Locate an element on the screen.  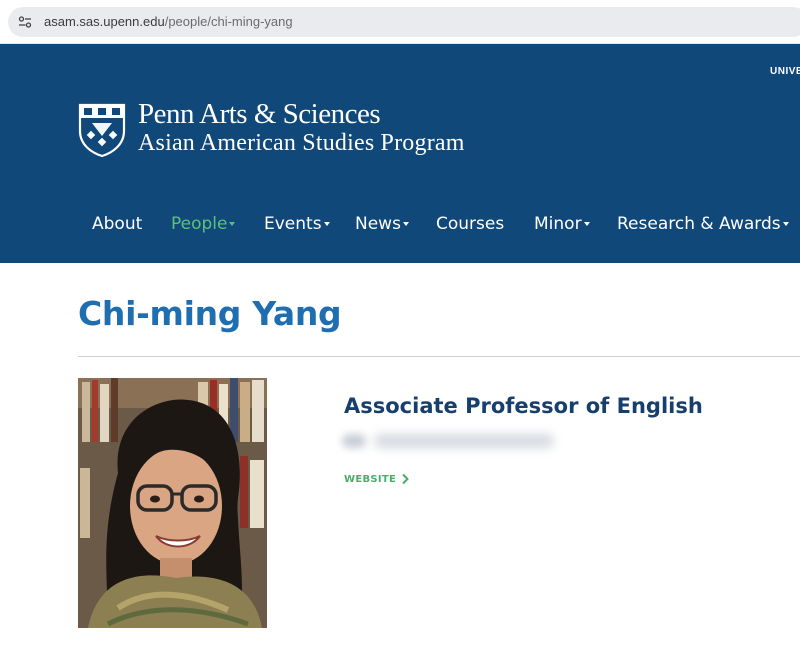
nav-item-label: People is located at coordinates (199, 224).